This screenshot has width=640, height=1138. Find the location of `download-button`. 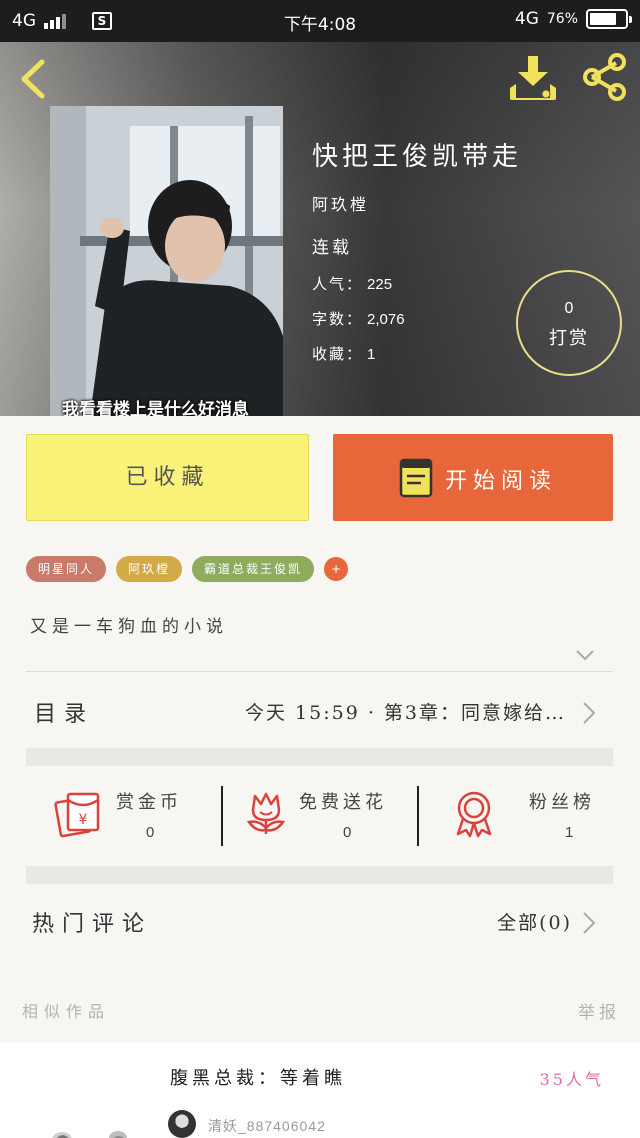

download-button is located at coordinates (533, 77).